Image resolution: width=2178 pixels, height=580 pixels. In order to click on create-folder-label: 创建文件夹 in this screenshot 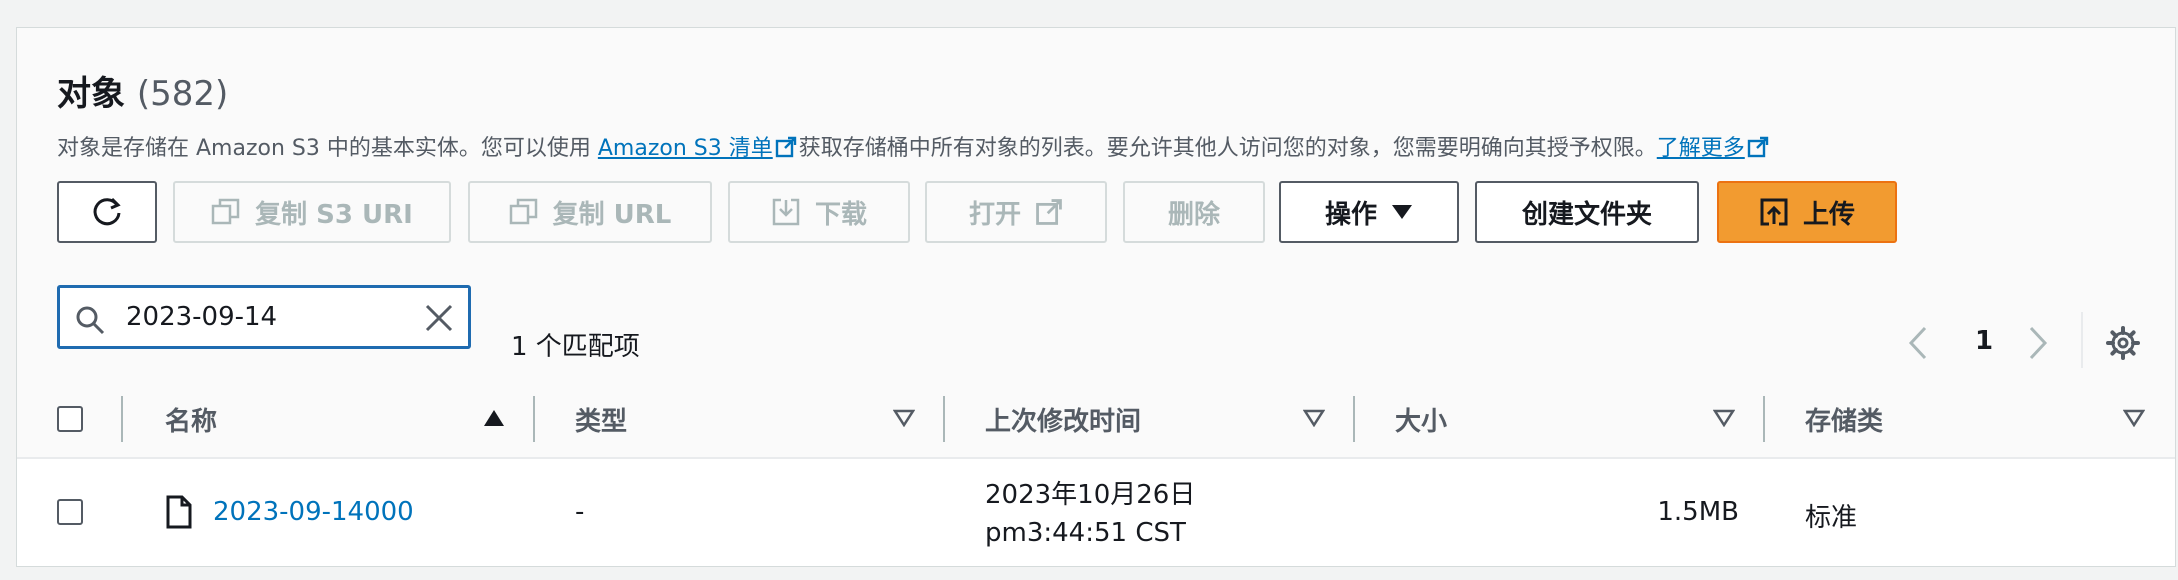, I will do `click(1586, 214)`.